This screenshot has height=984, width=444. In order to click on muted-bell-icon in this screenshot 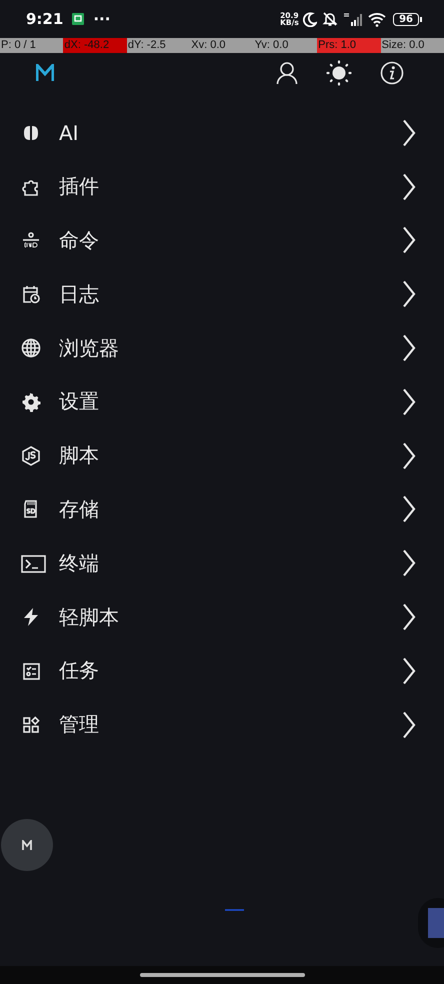, I will do `click(330, 19)`.